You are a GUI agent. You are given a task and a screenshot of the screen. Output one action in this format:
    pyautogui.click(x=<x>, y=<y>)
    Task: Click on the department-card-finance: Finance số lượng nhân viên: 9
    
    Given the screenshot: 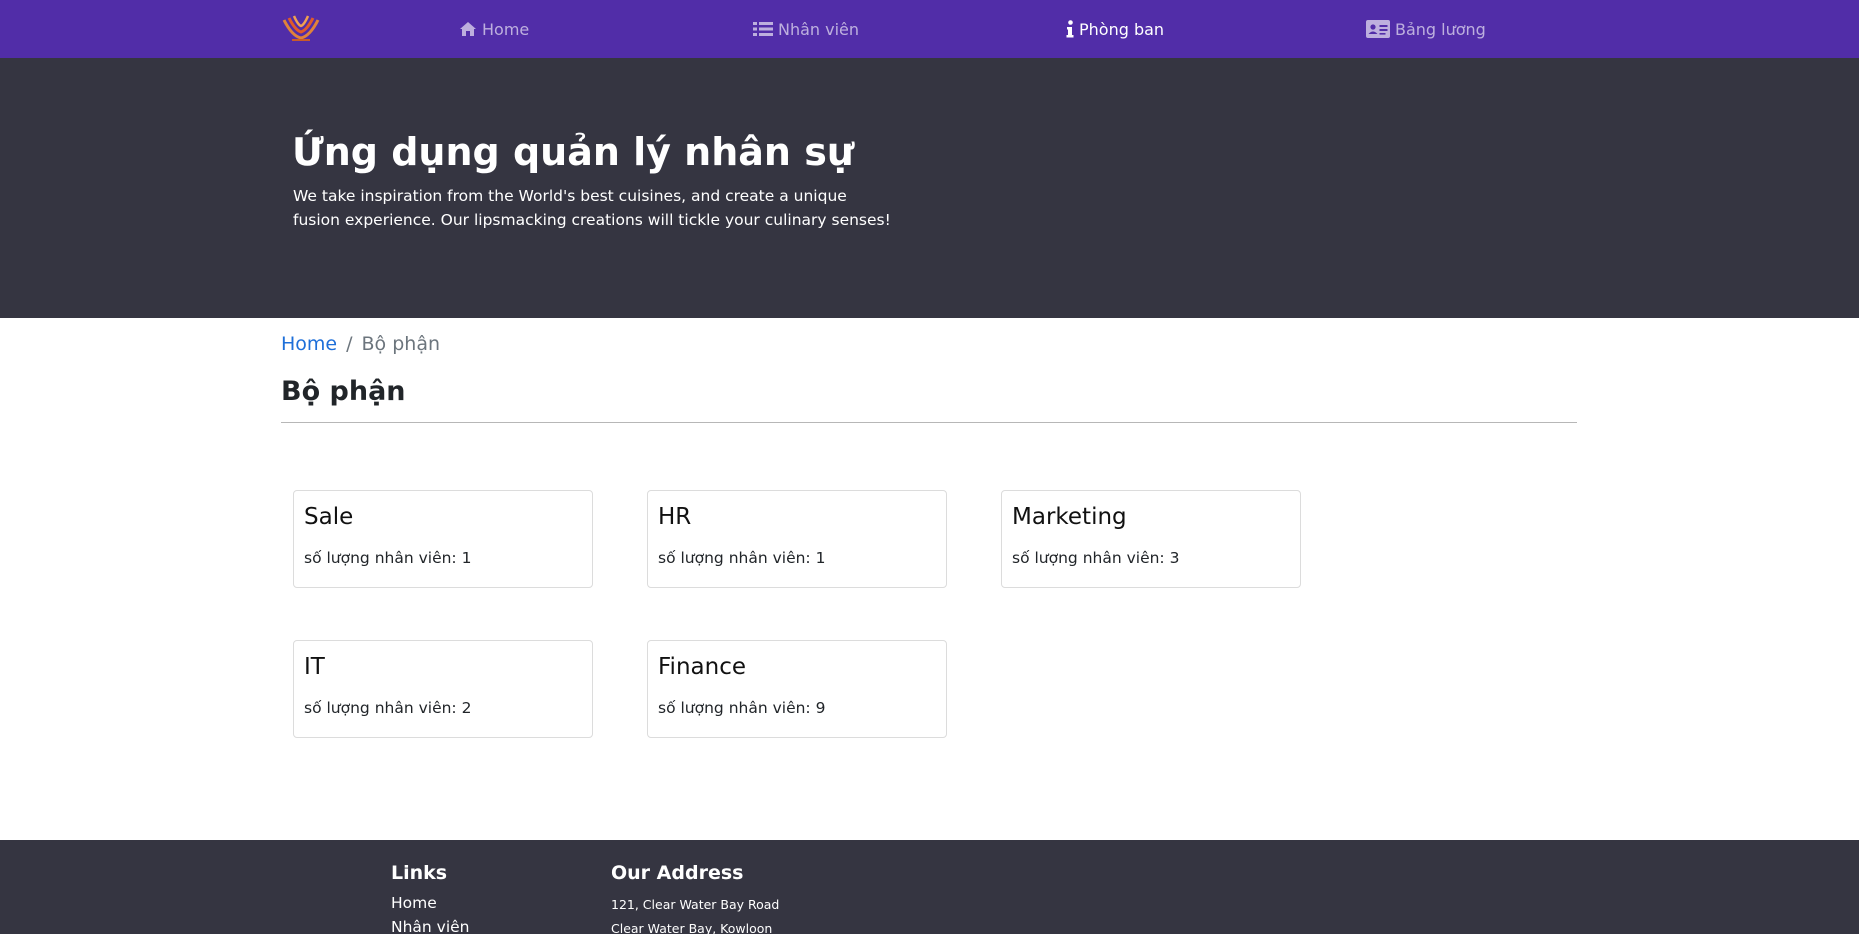 What is the action you would take?
    pyautogui.click(x=797, y=689)
    